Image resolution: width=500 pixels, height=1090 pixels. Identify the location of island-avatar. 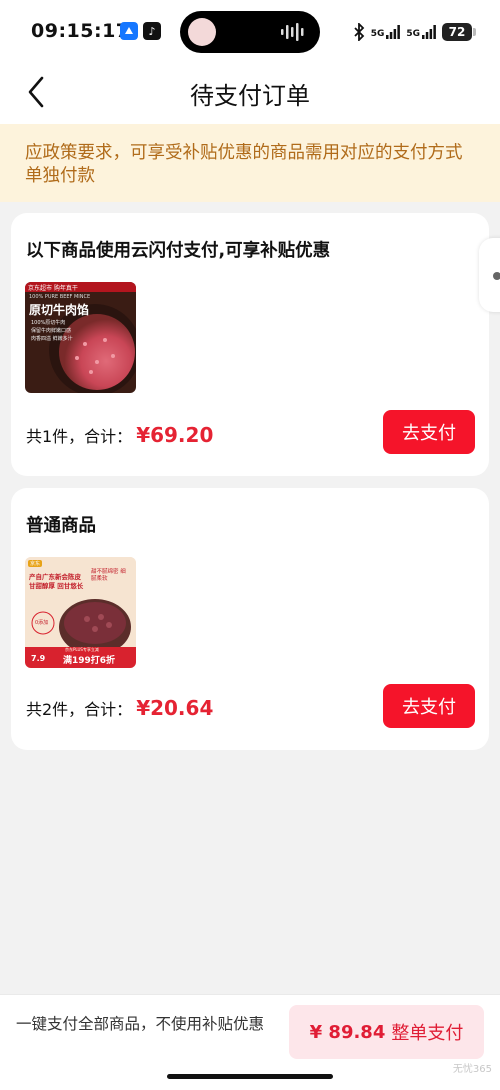
(202, 32).